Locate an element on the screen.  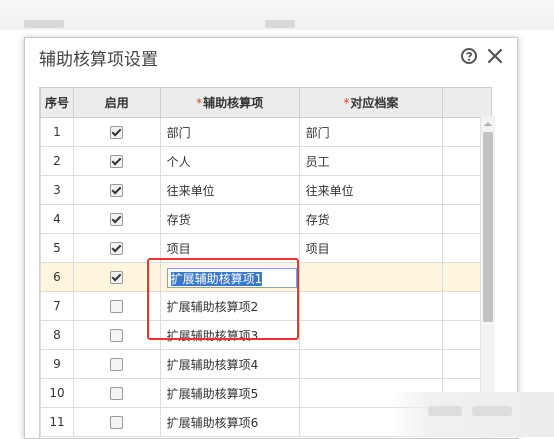
row-index: 7 is located at coordinates (57, 306).